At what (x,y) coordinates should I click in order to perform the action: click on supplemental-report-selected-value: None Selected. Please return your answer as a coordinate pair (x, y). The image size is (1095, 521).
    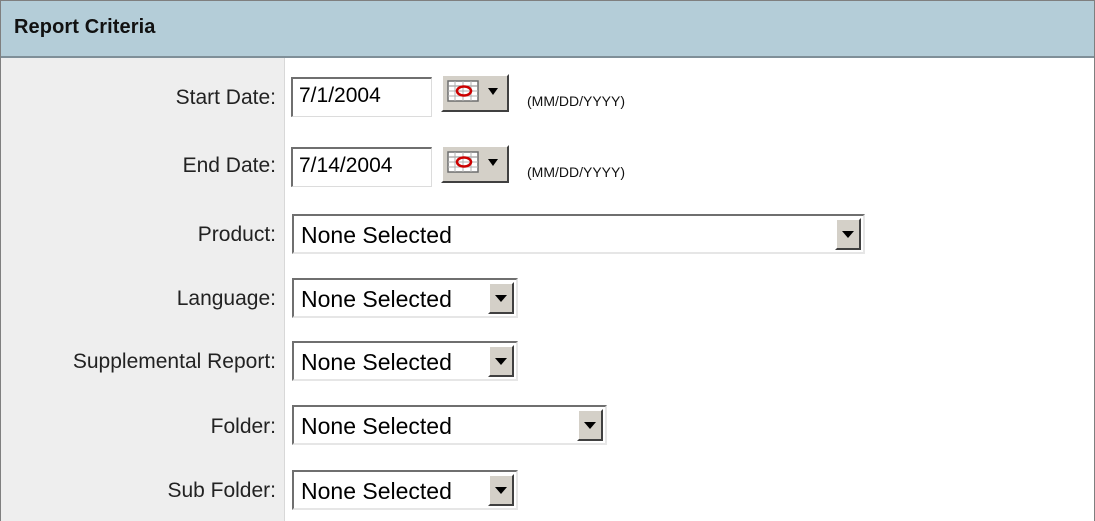
    Looking at the image, I should click on (376, 362).